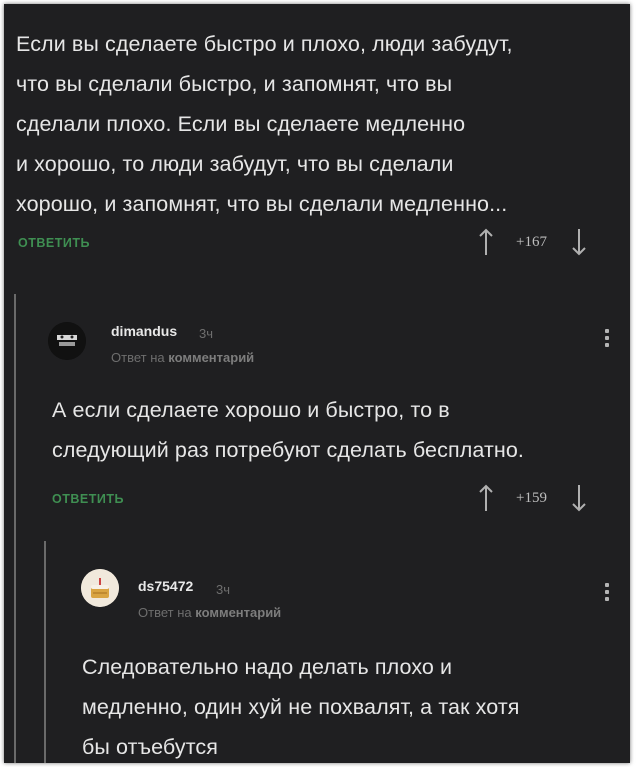 Image resolution: width=640 pixels, height=767 pixels. I want to click on rating-count: +167, so click(531, 241).